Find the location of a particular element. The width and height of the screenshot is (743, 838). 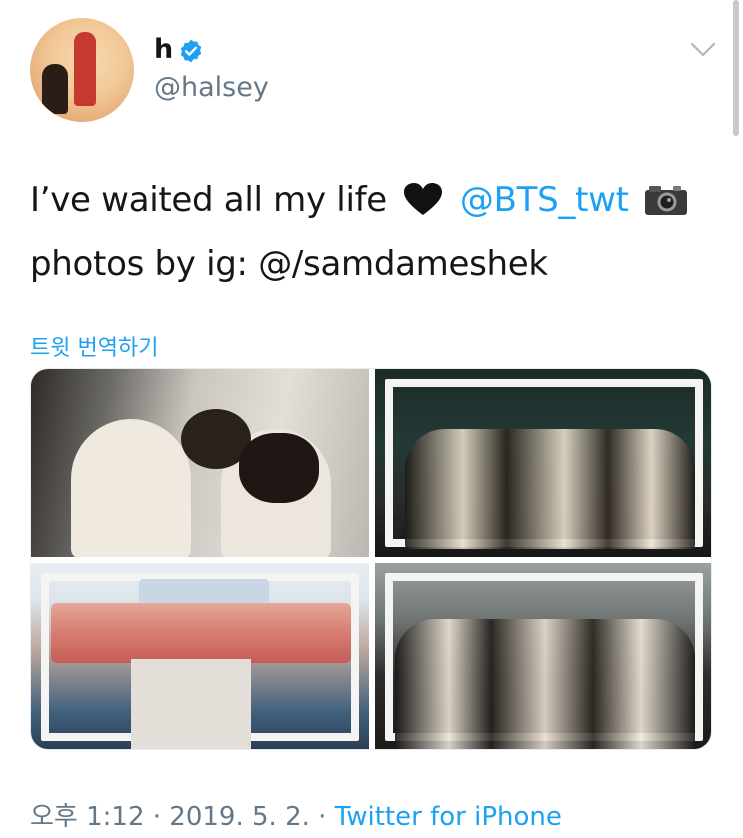

tweet-time: 오후 1:12 is located at coordinates (87, 817).